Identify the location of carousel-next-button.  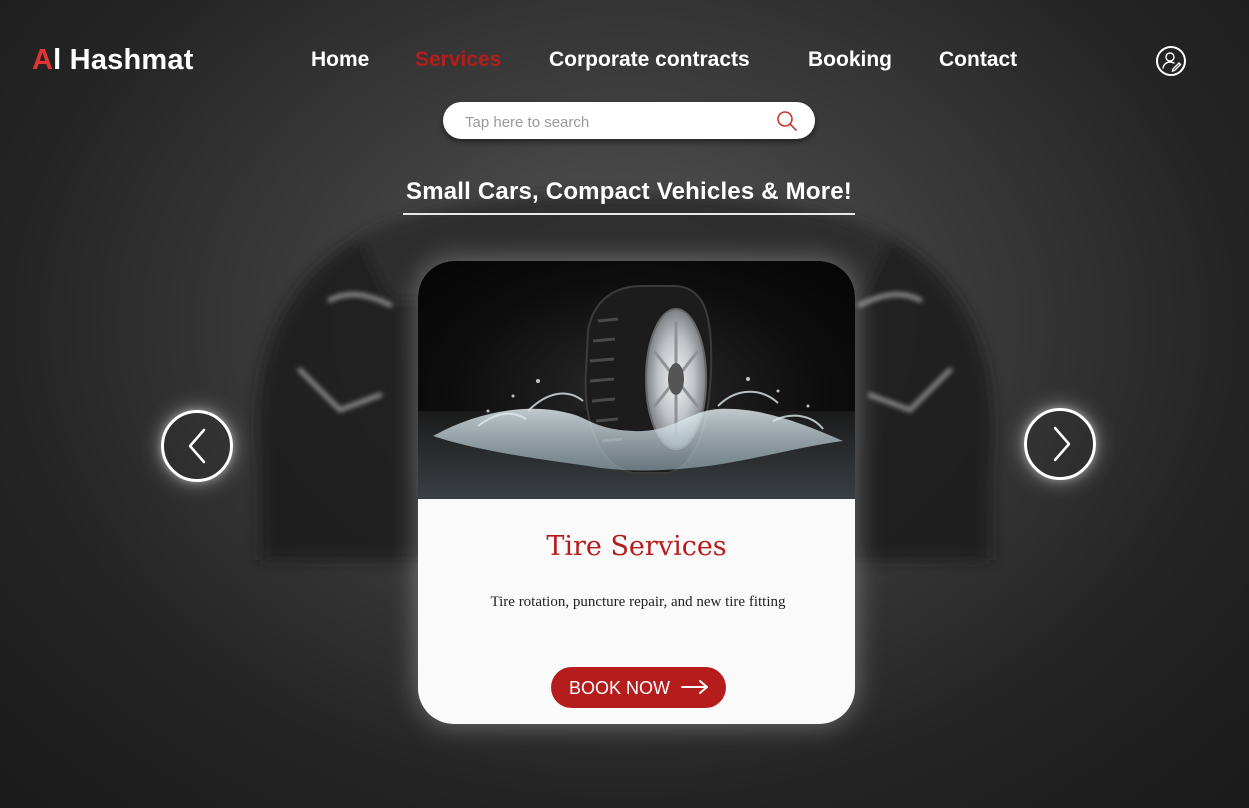
(1060, 444).